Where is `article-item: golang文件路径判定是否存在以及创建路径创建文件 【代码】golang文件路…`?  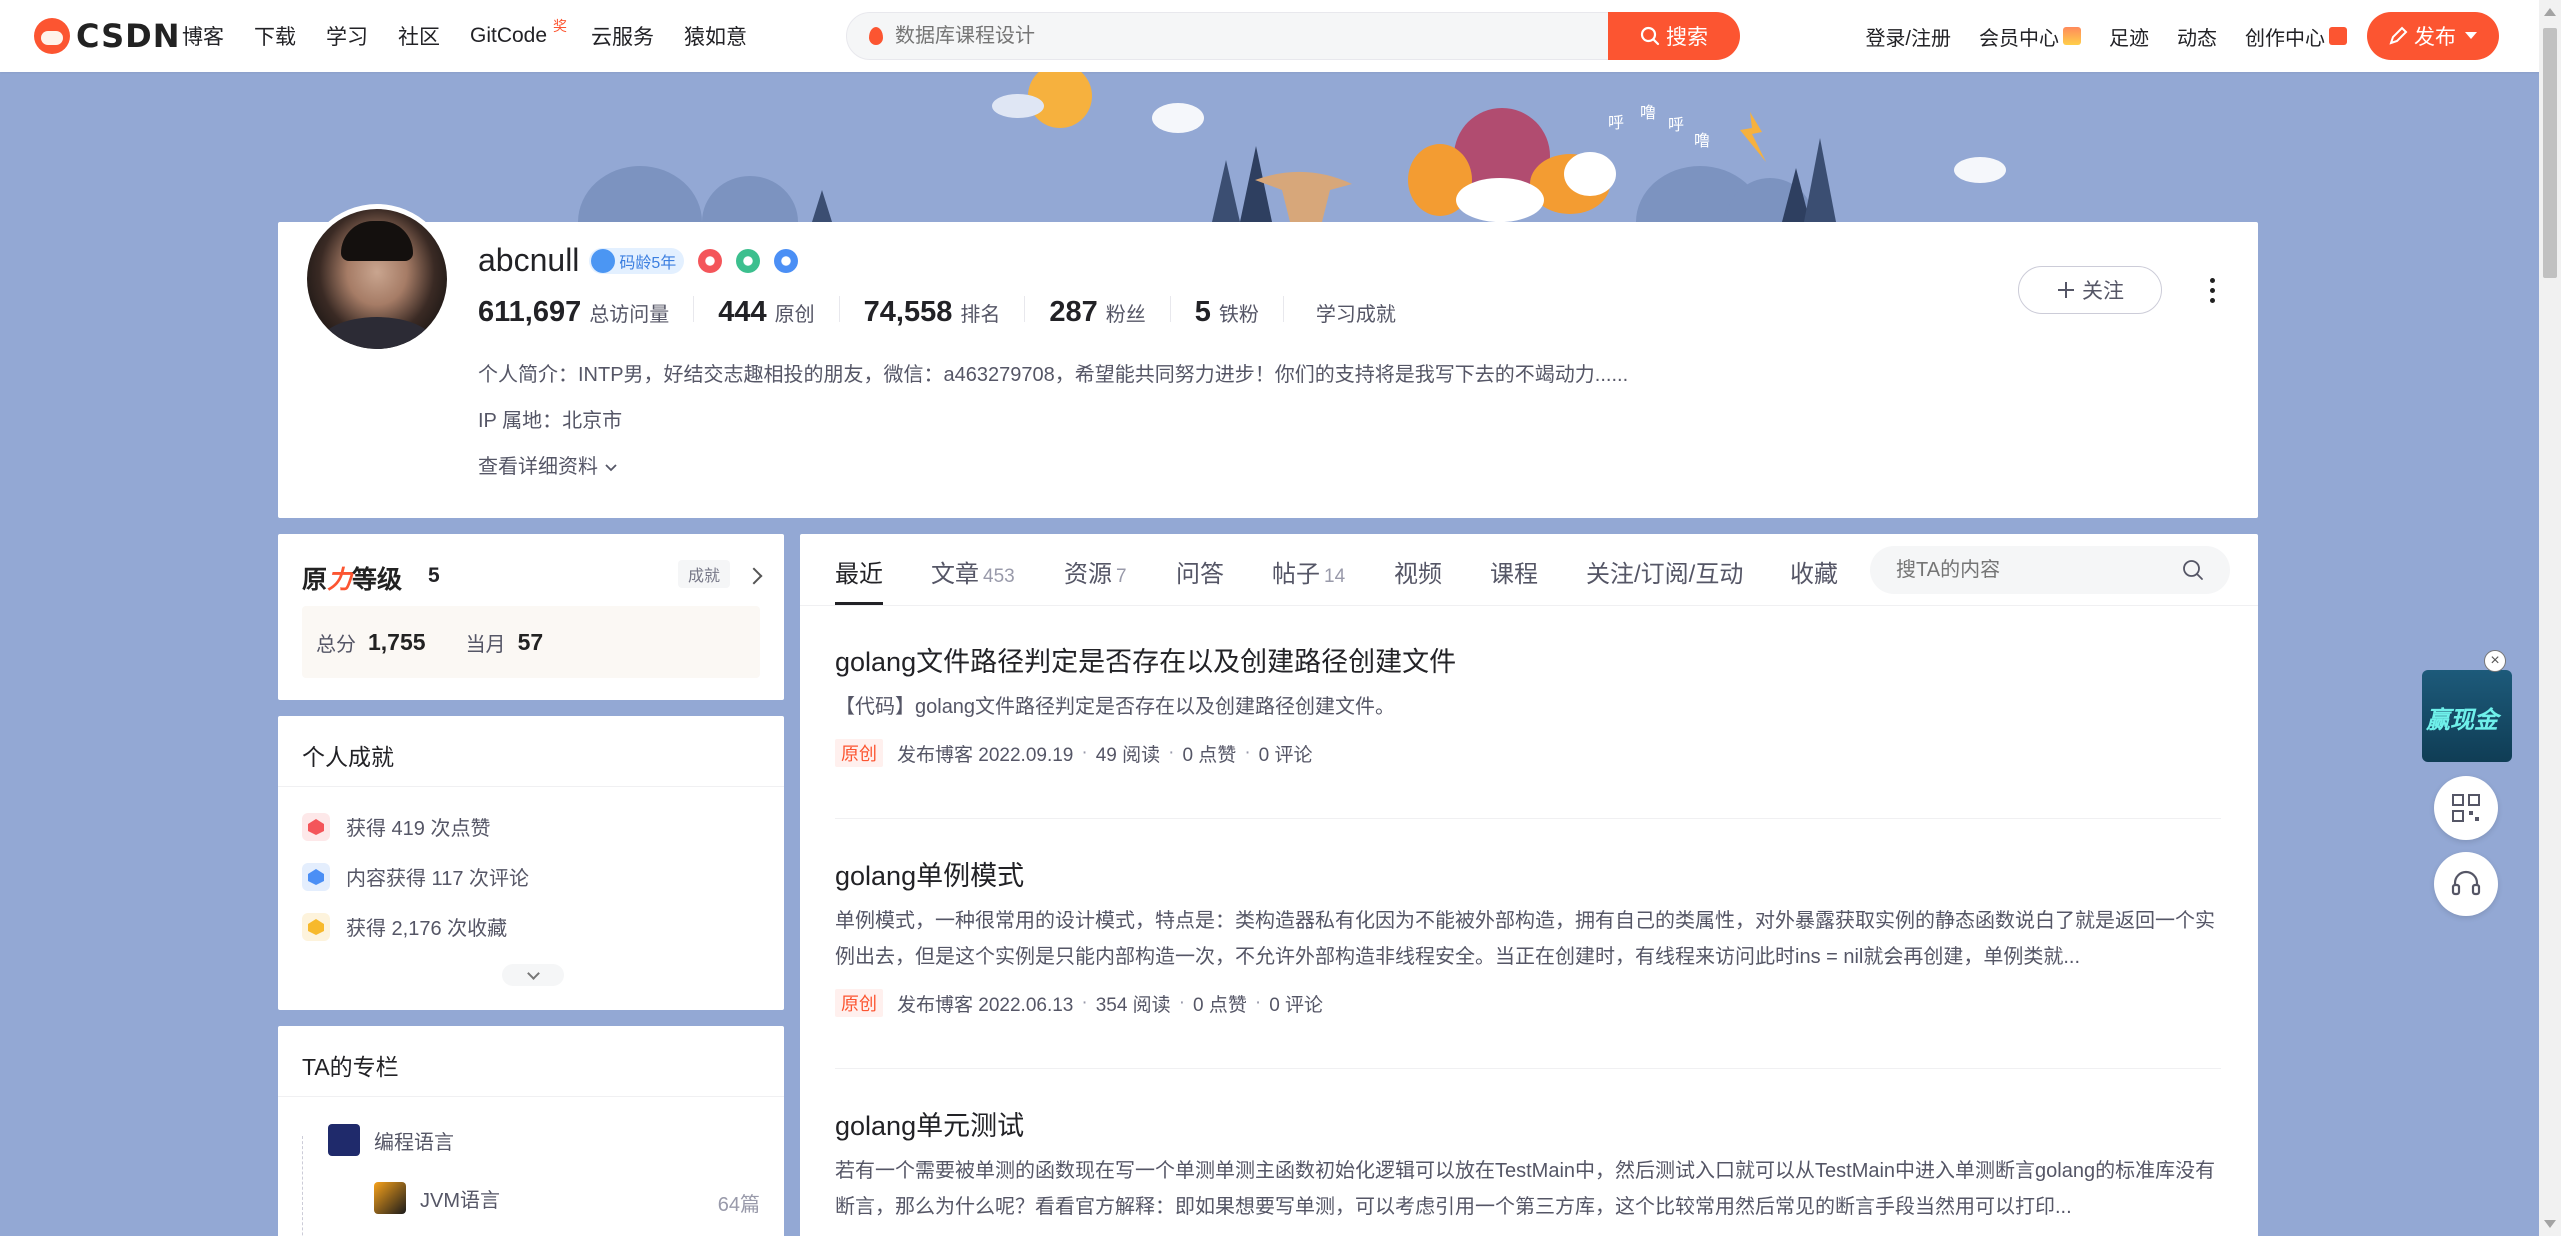 article-item: golang文件路径判定是否存在以及创建路径创建文件 【代码】golang文件路… is located at coordinates (1528, 703).